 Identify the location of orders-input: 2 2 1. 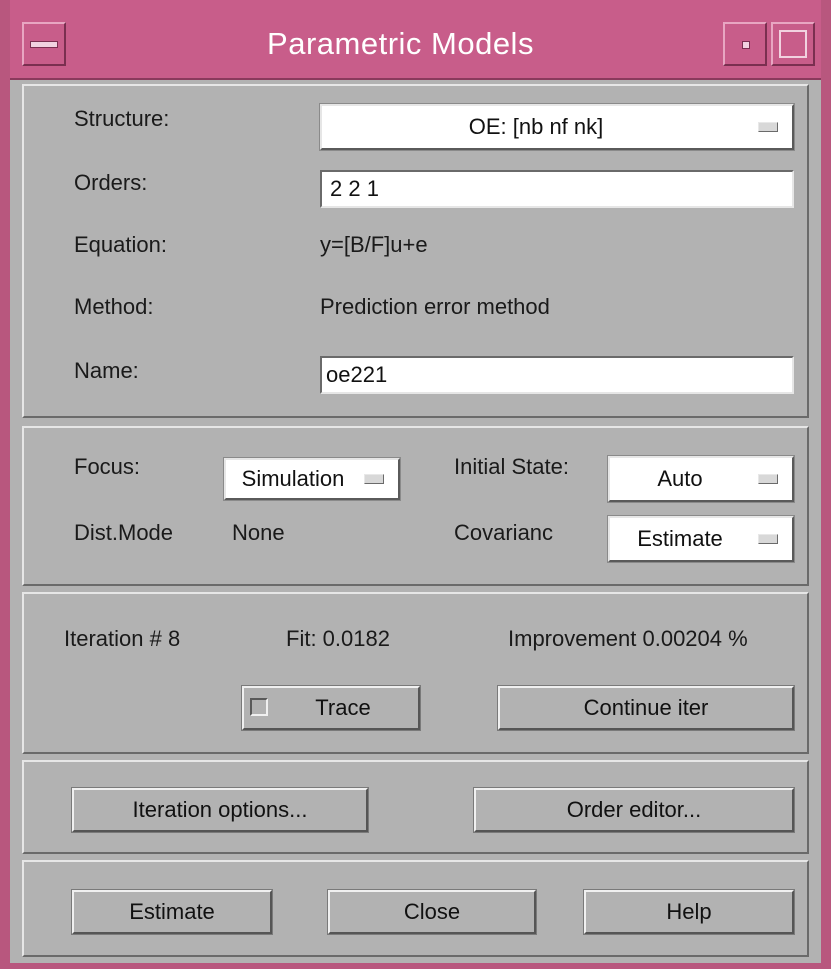
(557, 189).